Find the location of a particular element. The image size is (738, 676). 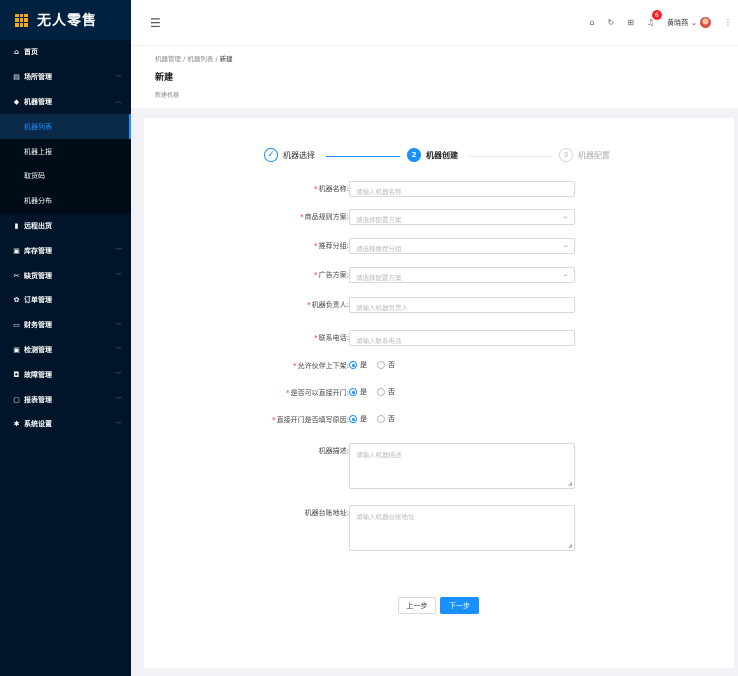

check-icon: ✓ is located at coordinates (271, 155).